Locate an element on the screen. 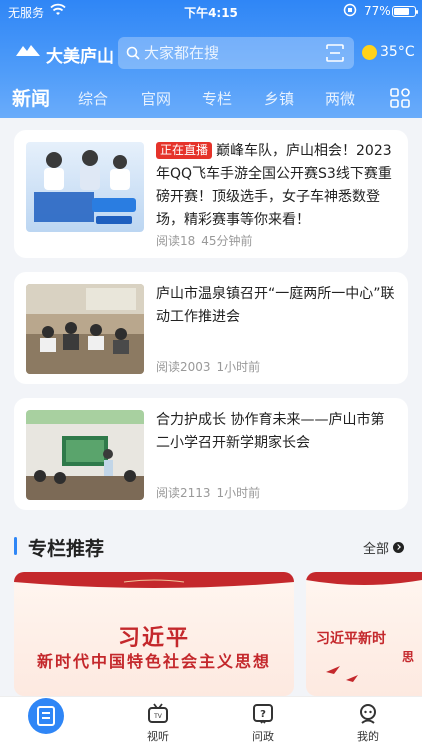 This screenshot has height=750, width=422. weather-widget: 35°C is located at coordinates (388, 52).